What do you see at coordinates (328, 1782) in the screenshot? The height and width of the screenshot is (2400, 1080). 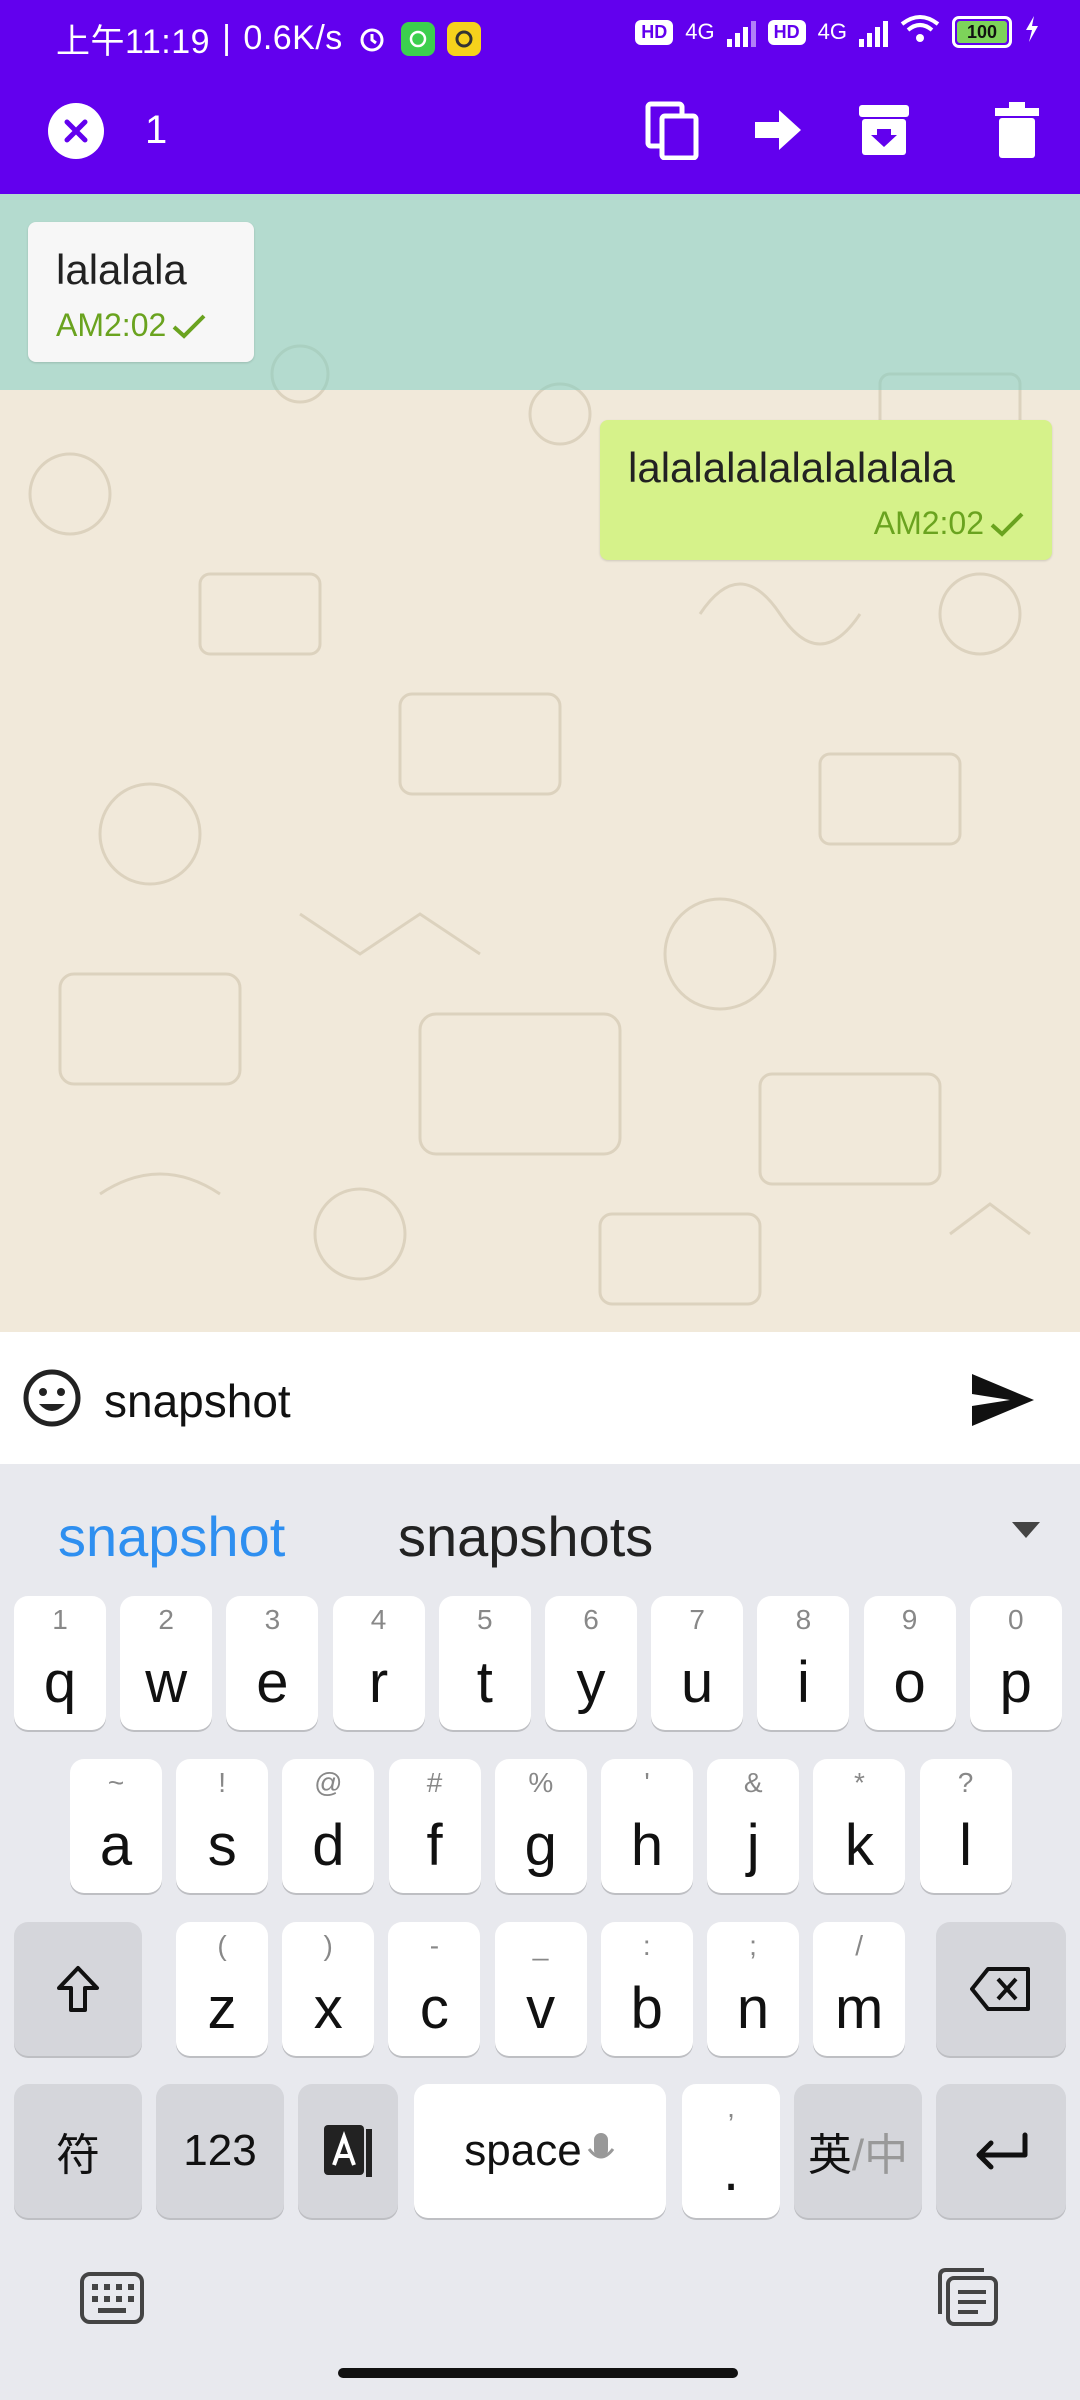 I see `key-hint: @` at bounding box center [328, 1782].